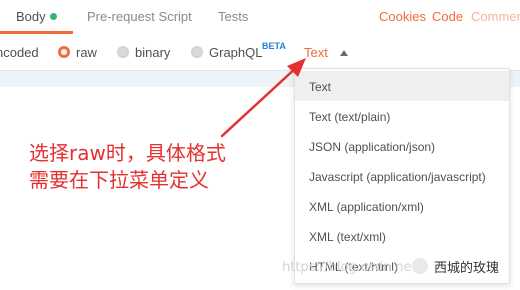 The width and height of the screenshot is (520, 290). I want to click on binary-option-label: binary, so click(152, 52).